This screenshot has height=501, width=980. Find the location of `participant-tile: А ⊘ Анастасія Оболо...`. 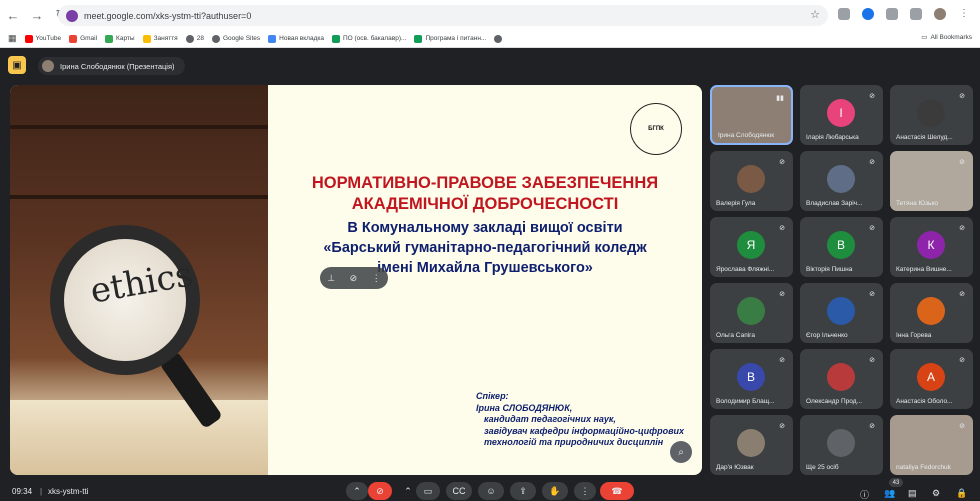

participant-tile: А ⊘ Анастасія Оболо... is located at coordinates (931, 379).